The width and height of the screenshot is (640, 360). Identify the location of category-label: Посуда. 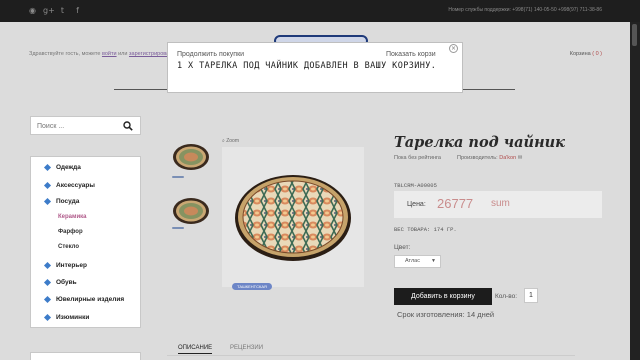
(68, 201).